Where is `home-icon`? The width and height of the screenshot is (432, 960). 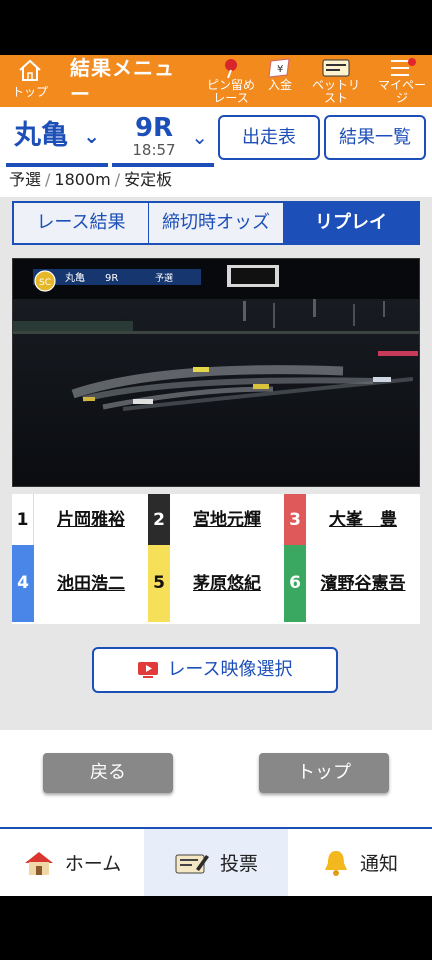 home-icon is located at coordinates (38, 863).